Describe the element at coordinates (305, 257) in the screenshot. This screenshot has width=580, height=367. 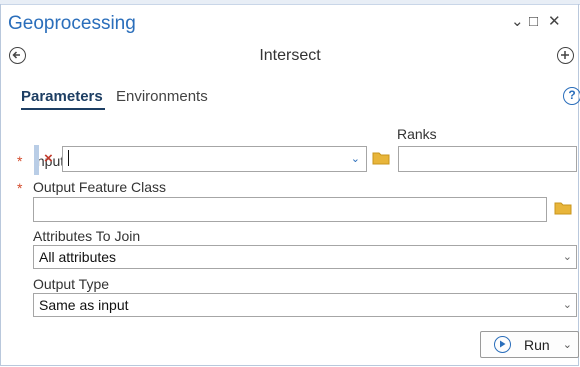
I see `attributes-to-join-select: All attributes ⌄` at that location.